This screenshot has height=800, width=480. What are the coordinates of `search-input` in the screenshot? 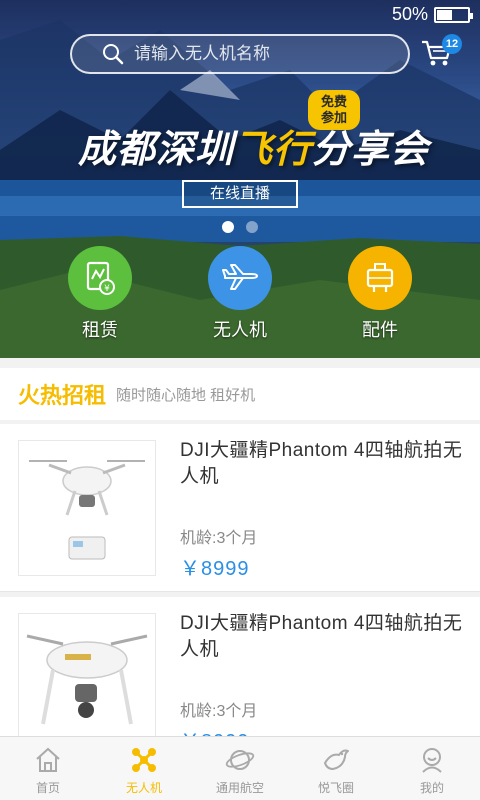 It's located at (259, 54).